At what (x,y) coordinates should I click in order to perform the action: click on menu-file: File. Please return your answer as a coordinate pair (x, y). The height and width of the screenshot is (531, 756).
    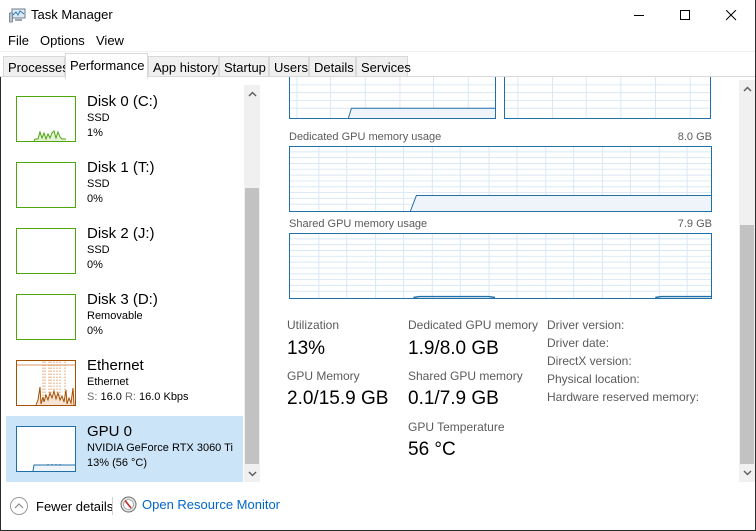
    Looking at the image, I should click on (18, 40).